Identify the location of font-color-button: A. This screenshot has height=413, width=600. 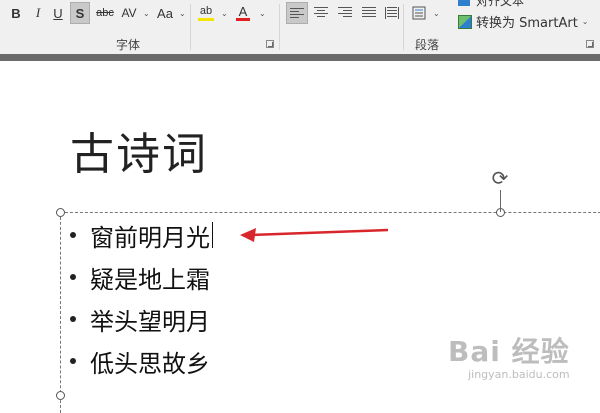
(243, 11).